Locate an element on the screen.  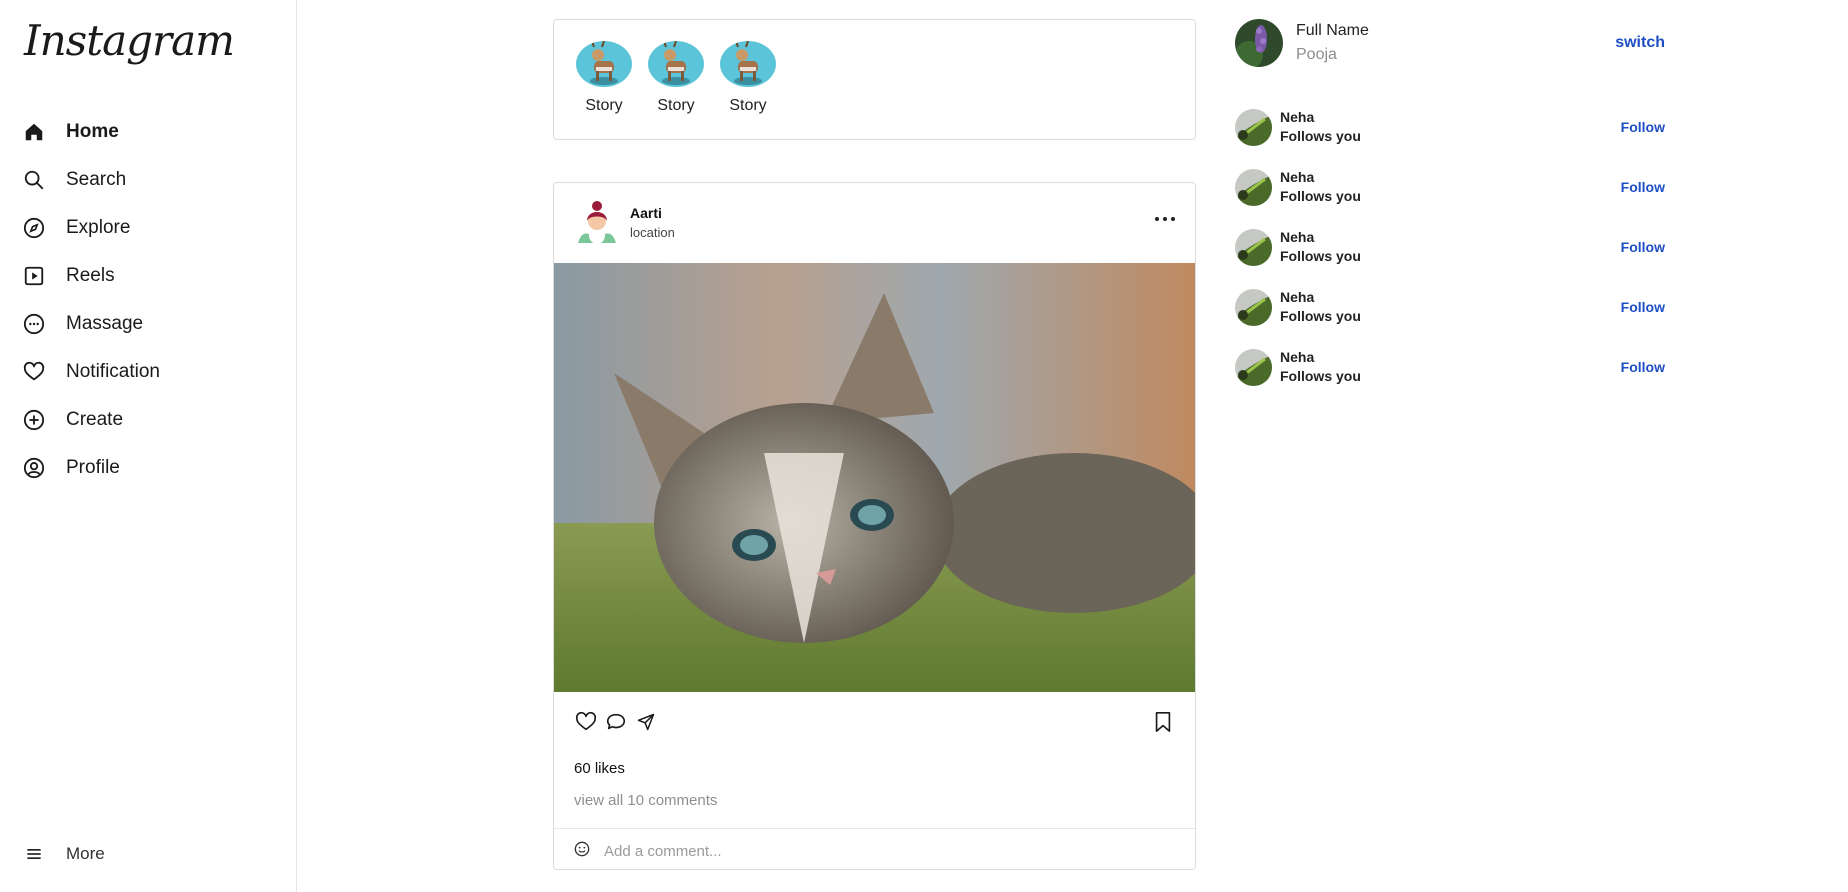
sidebar-item-create: Create is located at coordinates (91, 420).